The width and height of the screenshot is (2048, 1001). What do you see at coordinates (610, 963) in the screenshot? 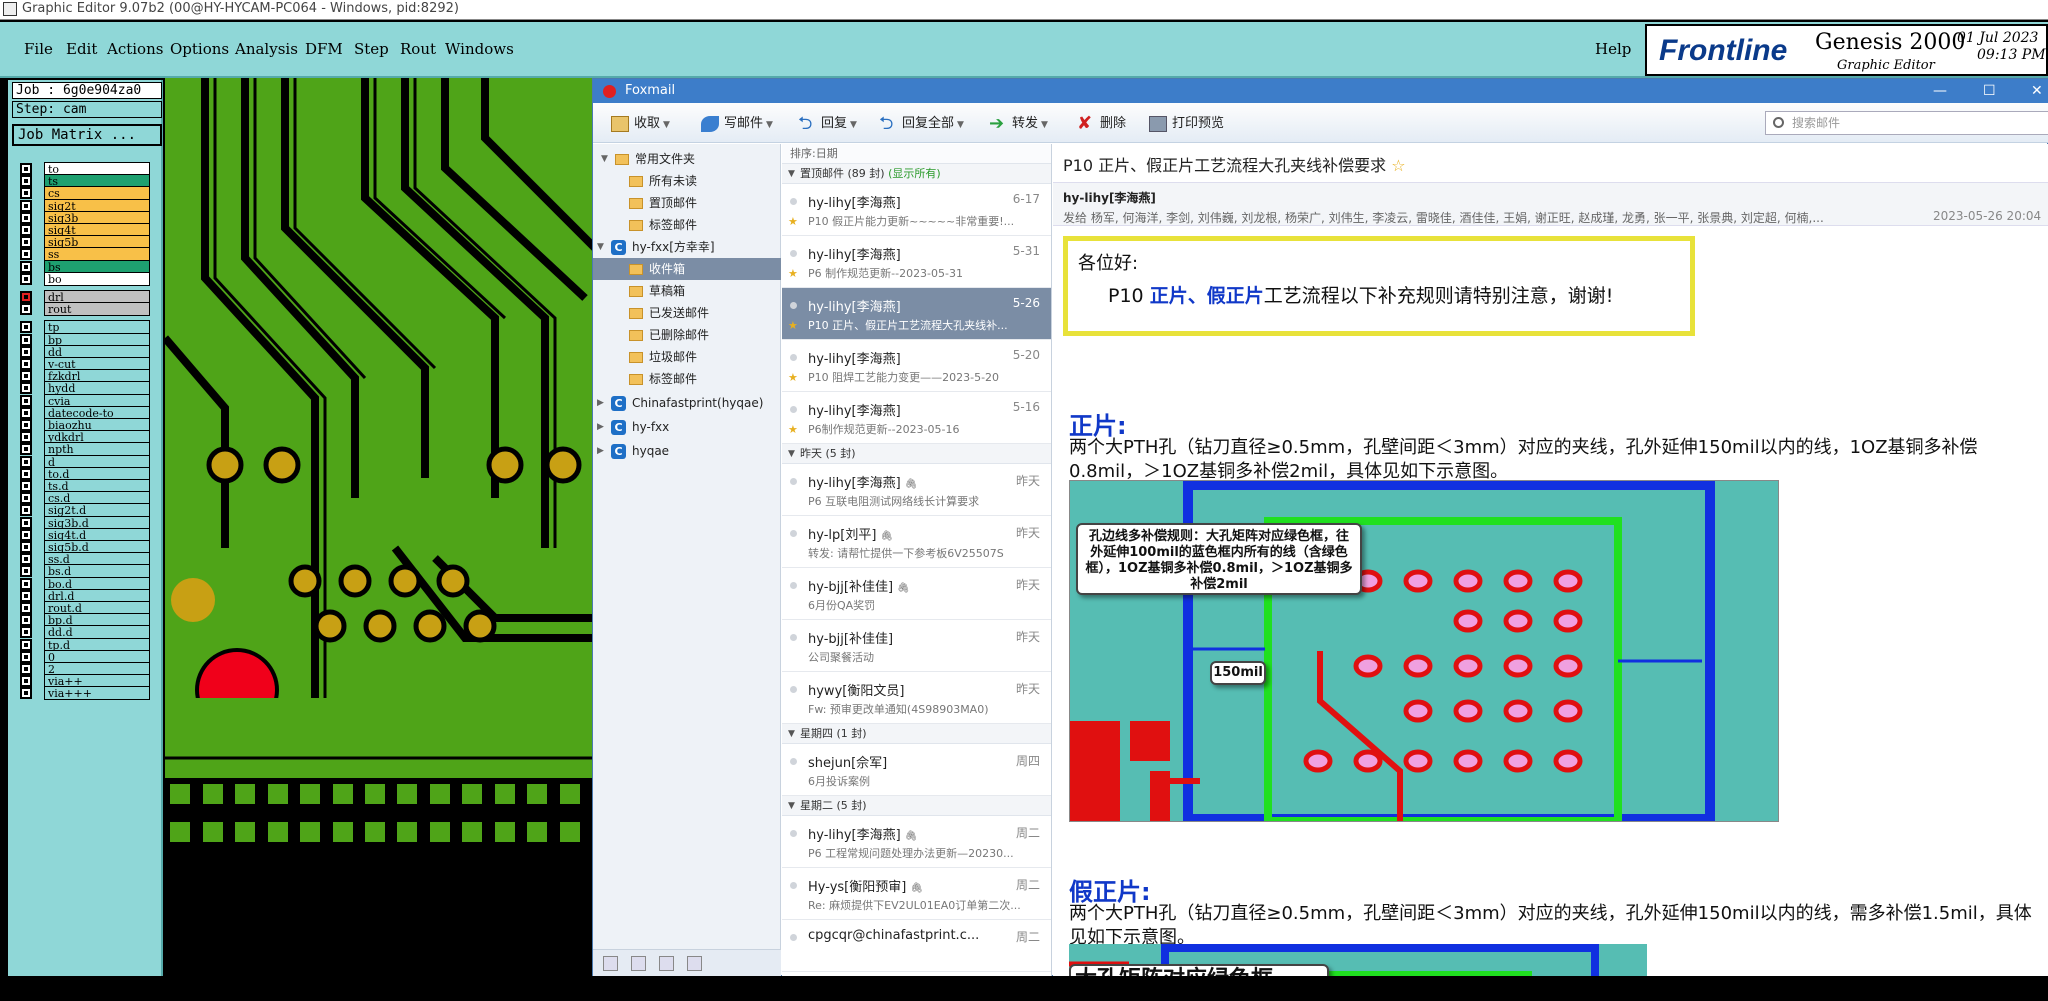
I see `mail-view-icon` at bounding box center [610, 963].